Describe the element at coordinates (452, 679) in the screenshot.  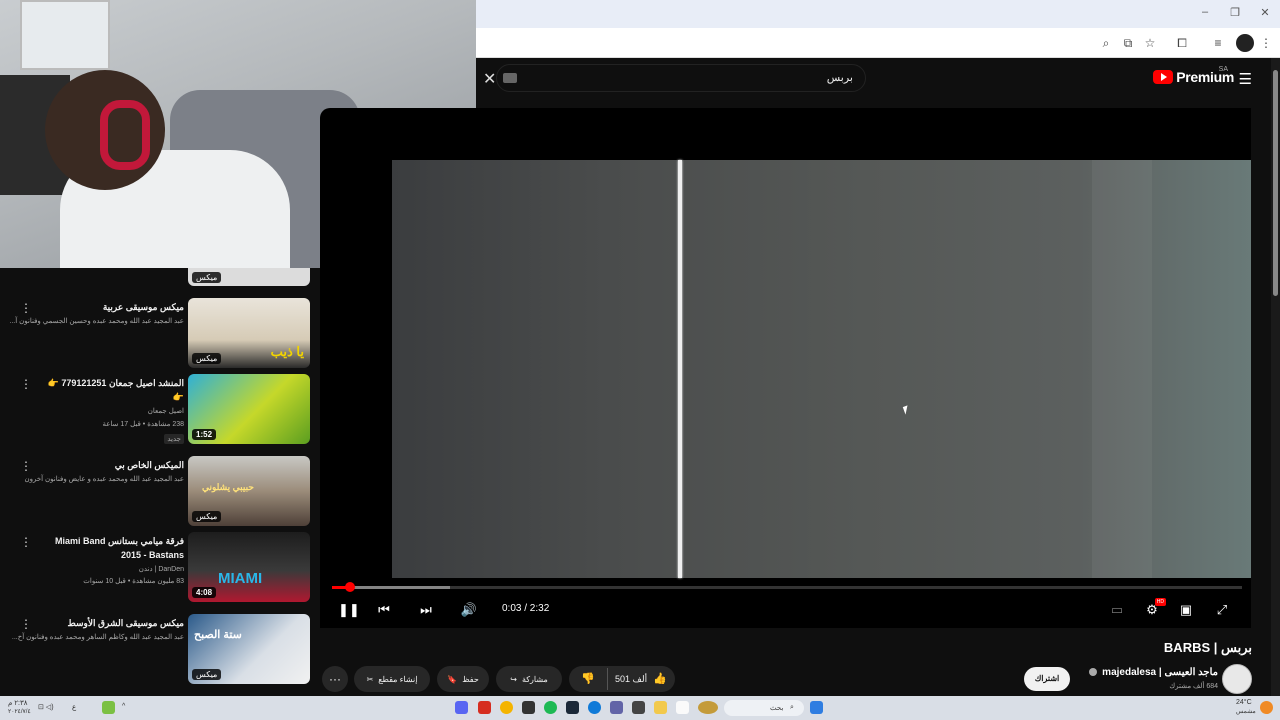
I see `bookmark-icon: 🔖` at that location.